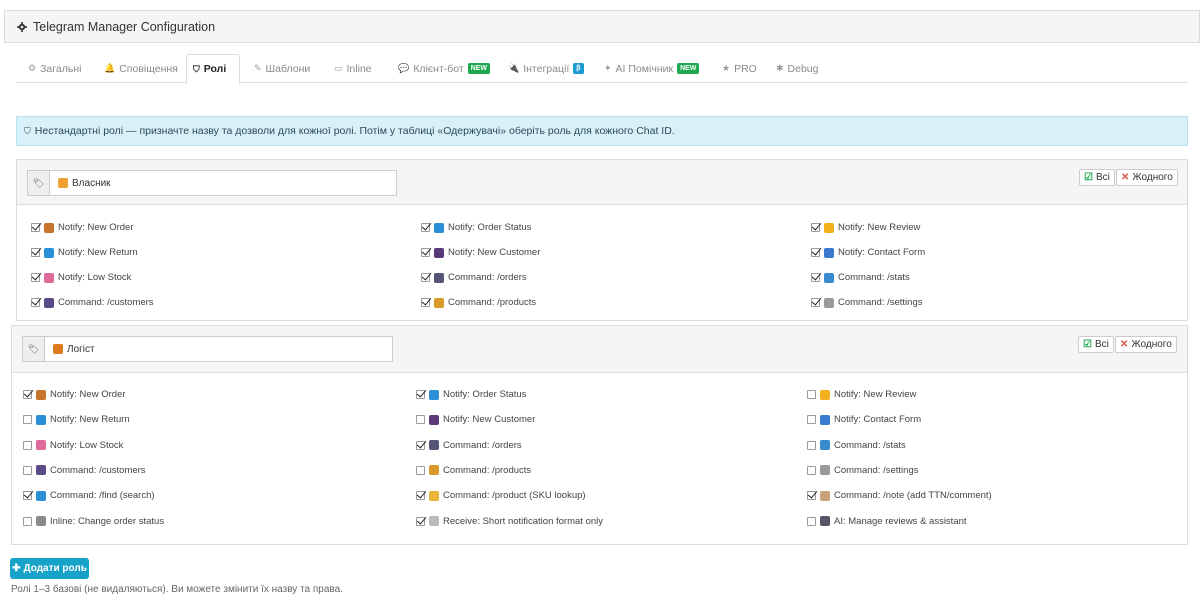  What do you see at coordinates (282, 68) in the screenshot?
I see `tab-templates: ✎ Шаблони` at bounding box center [282, 68].